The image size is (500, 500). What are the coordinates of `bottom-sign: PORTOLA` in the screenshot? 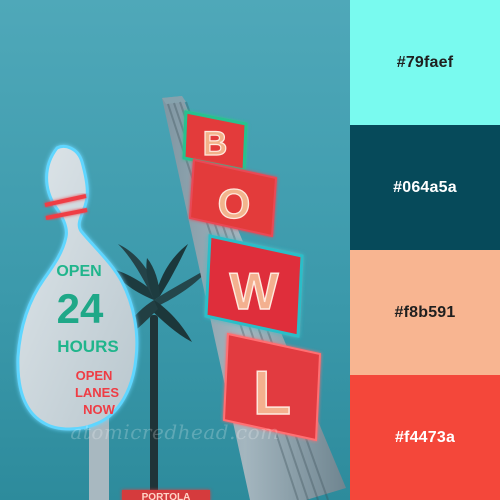 It's located at (166, 495).